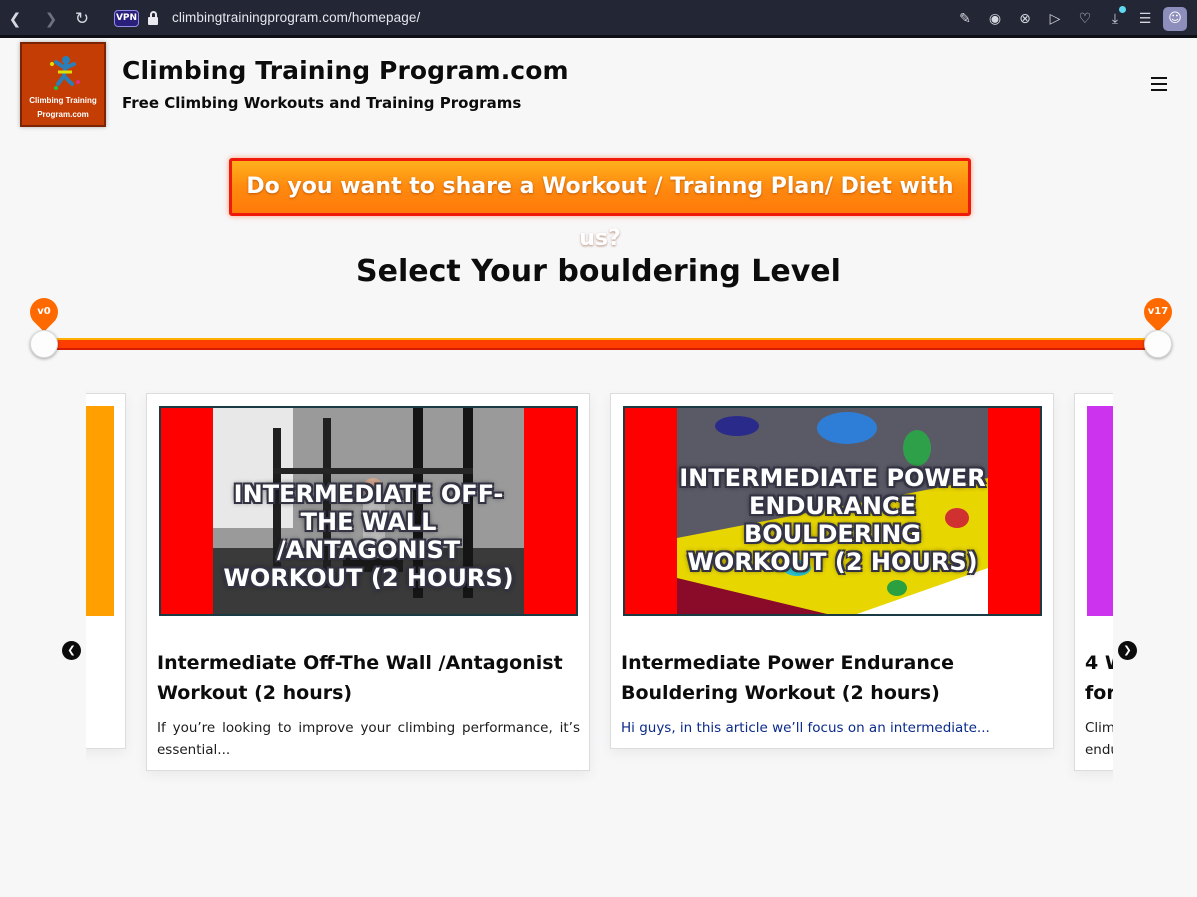  What do you see at coordinates (1099, 693) in the screenshot?
I see `card-title-line2: for` at bounding box center [1099, 693].